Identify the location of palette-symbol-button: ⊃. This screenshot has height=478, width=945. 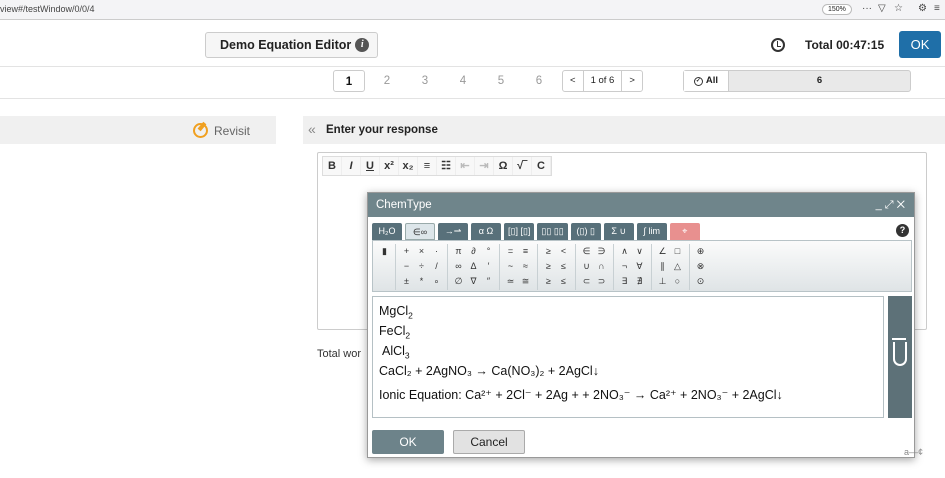
(601, 281).